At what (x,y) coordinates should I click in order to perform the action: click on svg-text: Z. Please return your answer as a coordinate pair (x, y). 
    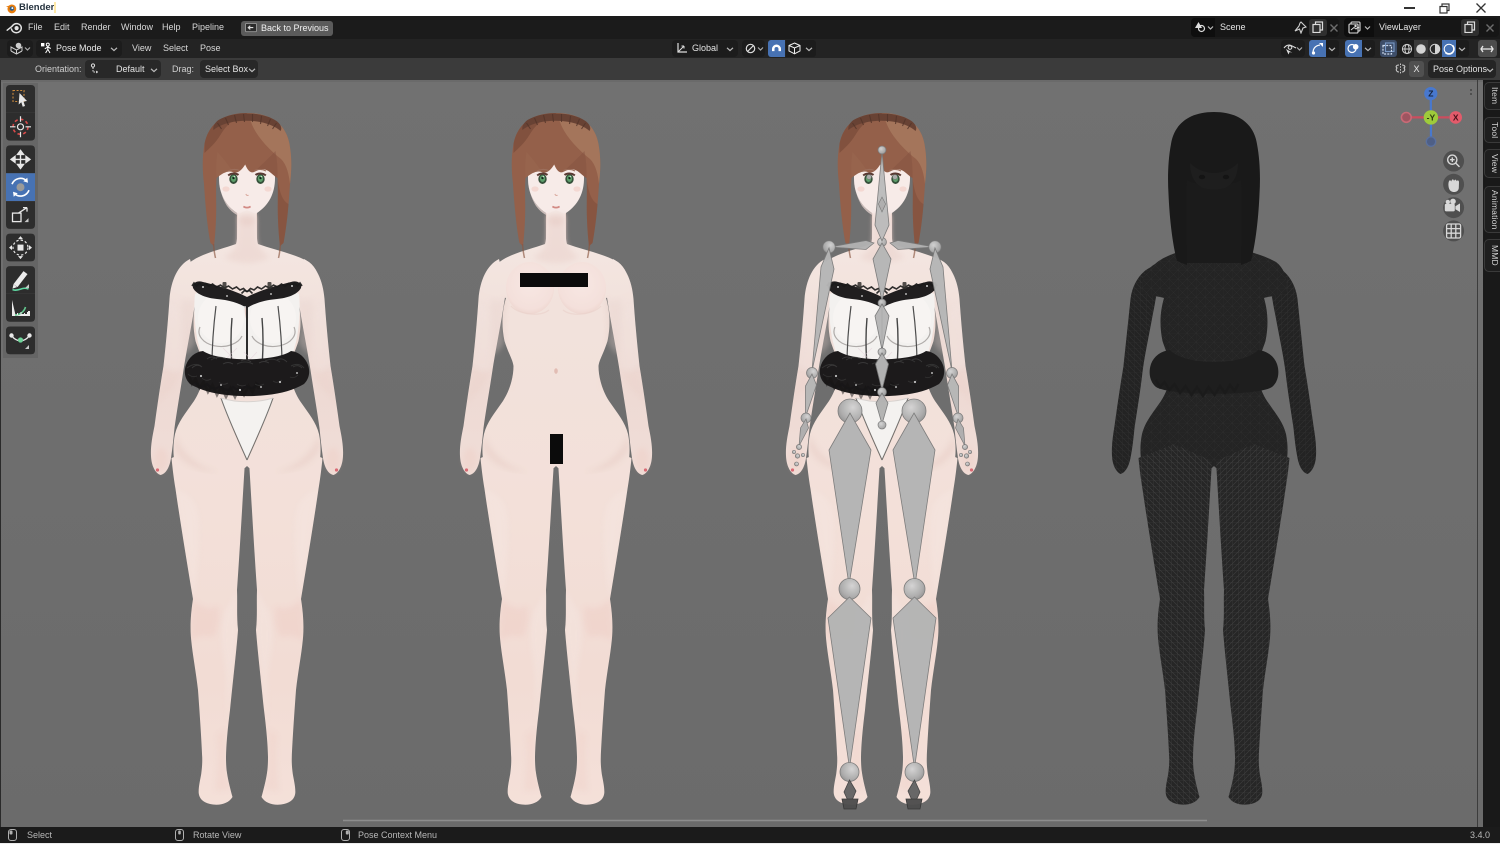
    Looking at the image, I should click on (1430, 94).